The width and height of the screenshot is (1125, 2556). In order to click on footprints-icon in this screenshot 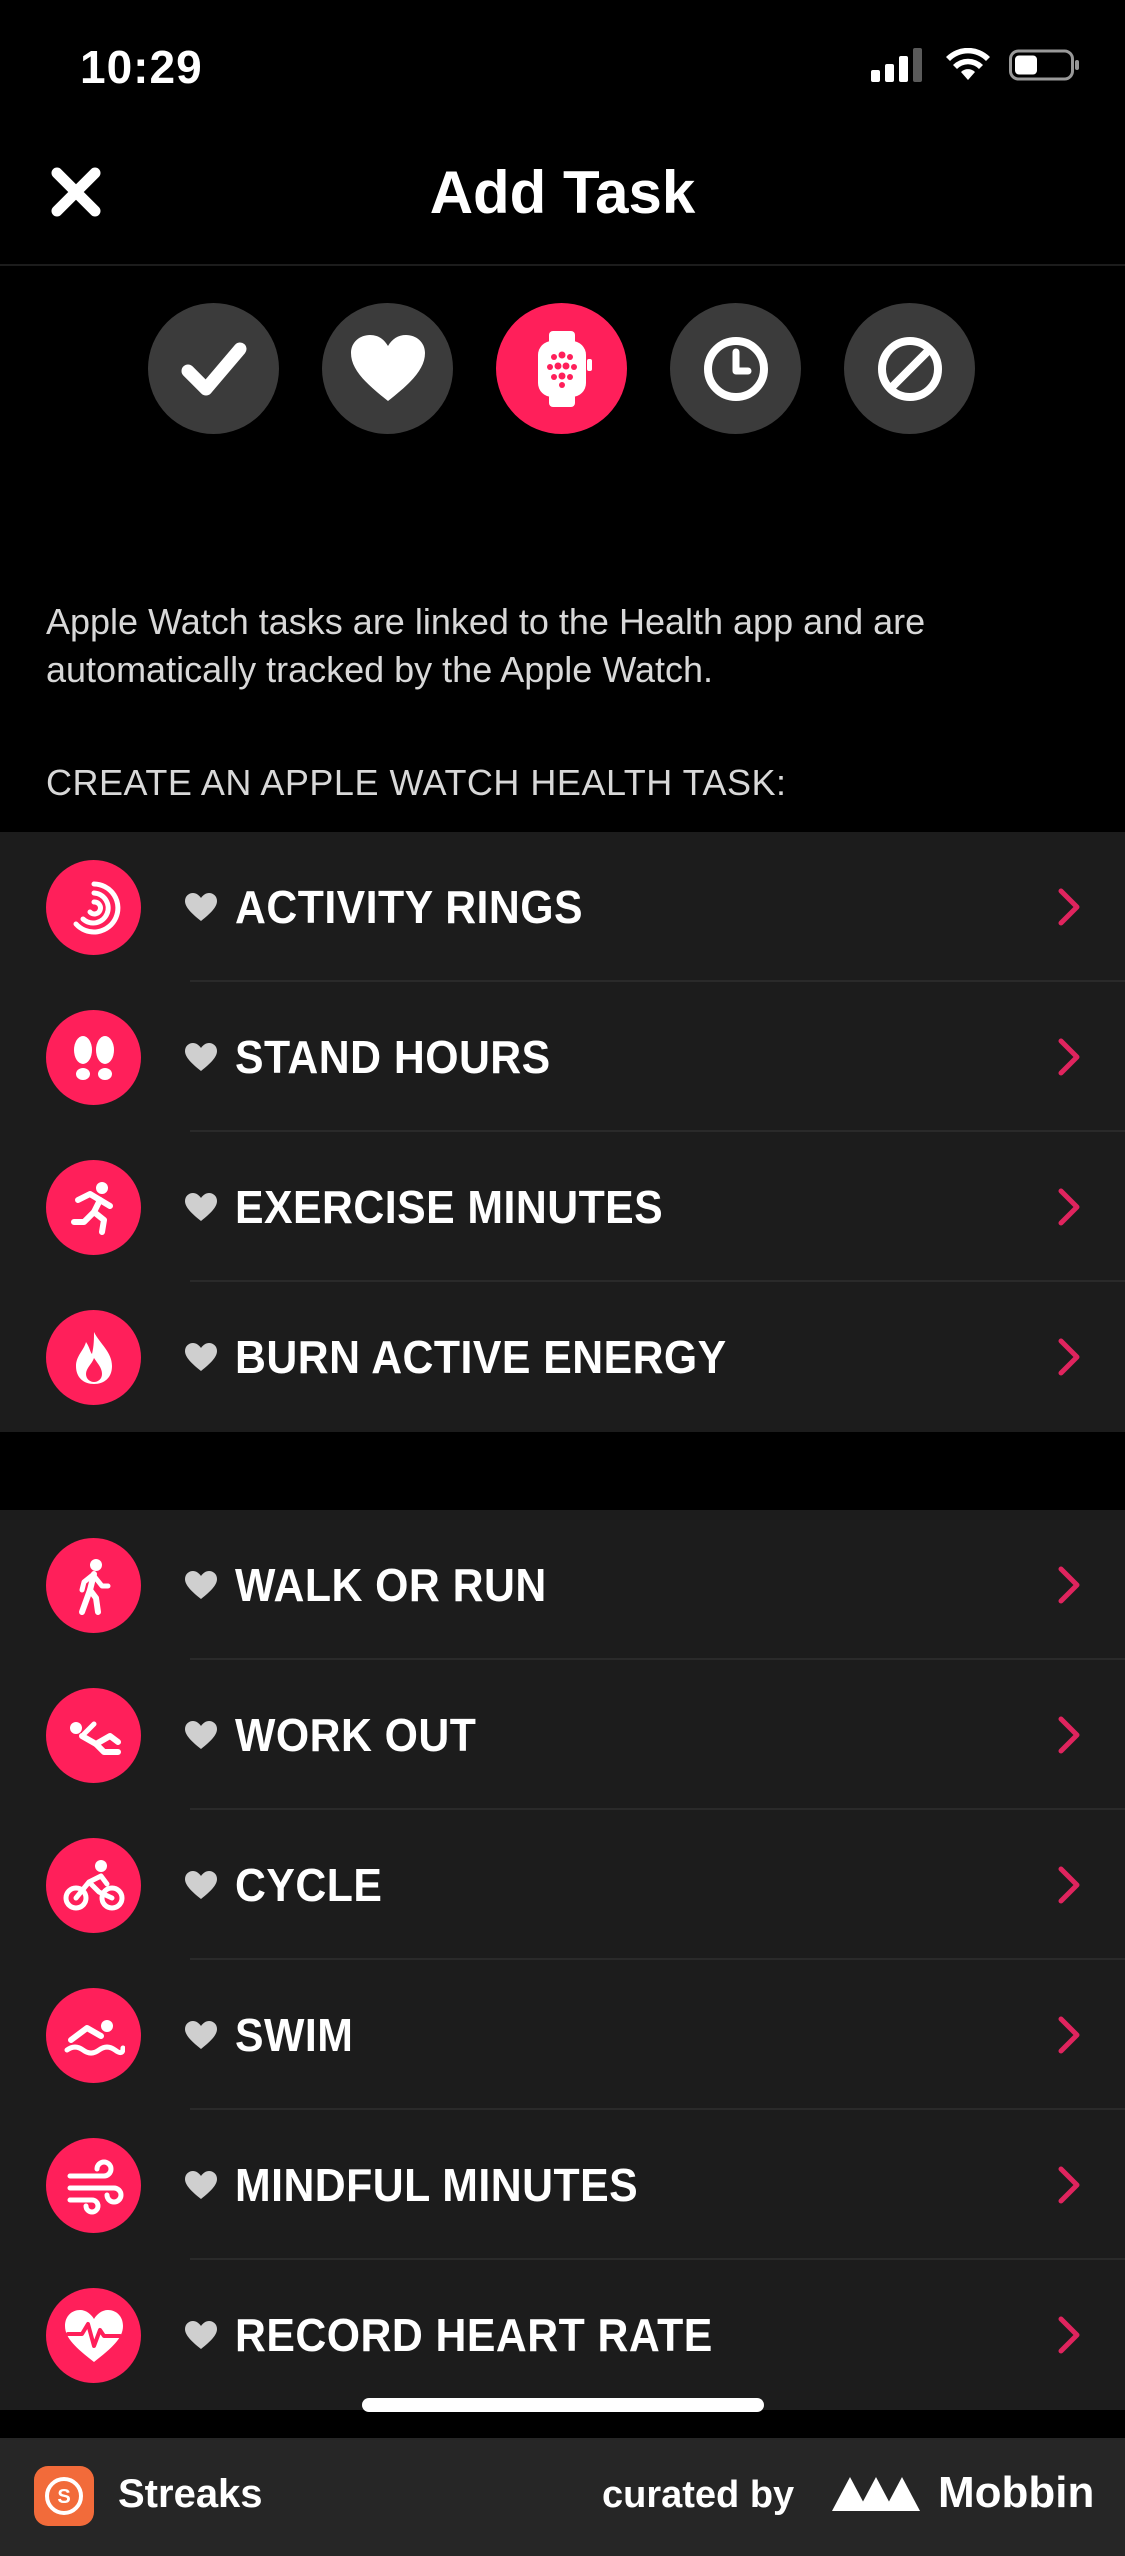, I will do `click(93, 1057)`.